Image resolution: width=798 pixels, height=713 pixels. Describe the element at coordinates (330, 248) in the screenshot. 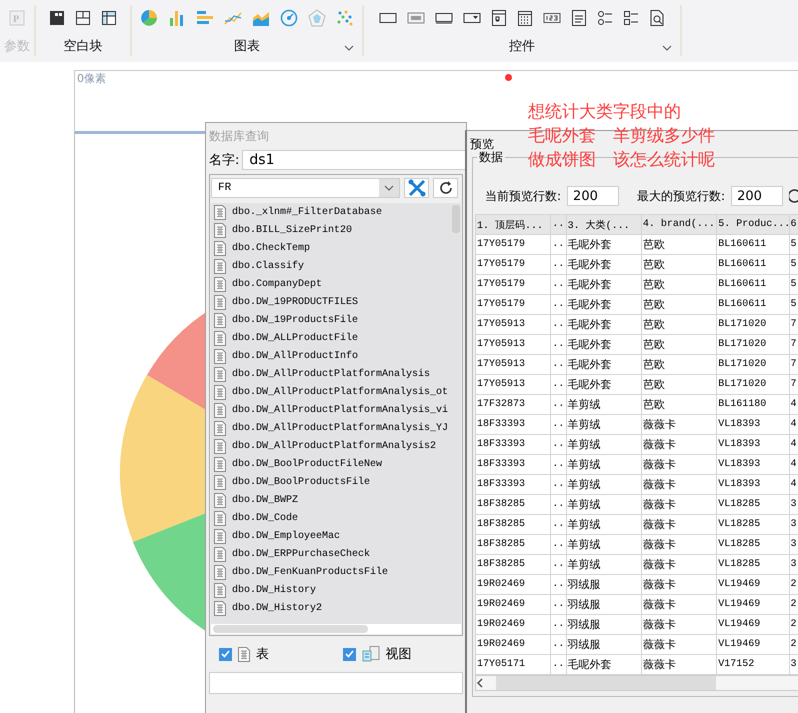

I see `table-list-item: dbo.CheckTemp` at that location.